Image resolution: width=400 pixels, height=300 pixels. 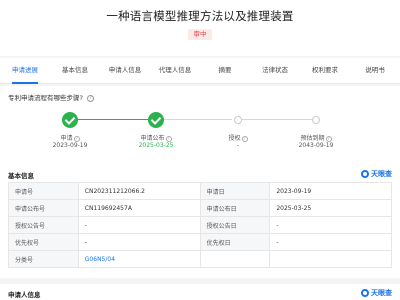 I want to click on table-key: 优先权日, so click(x=235, y=242).